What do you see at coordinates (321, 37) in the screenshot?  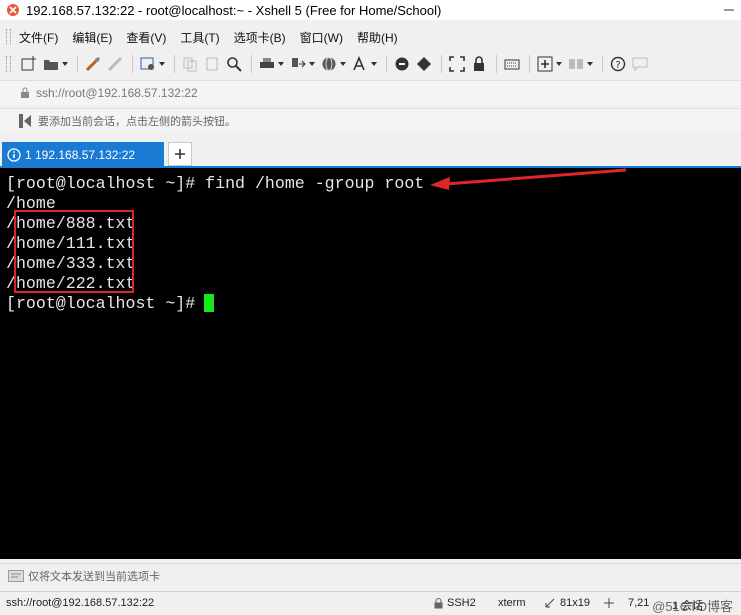 I see `menu-window: 窗口(W)` at bounding box center [321, 37].